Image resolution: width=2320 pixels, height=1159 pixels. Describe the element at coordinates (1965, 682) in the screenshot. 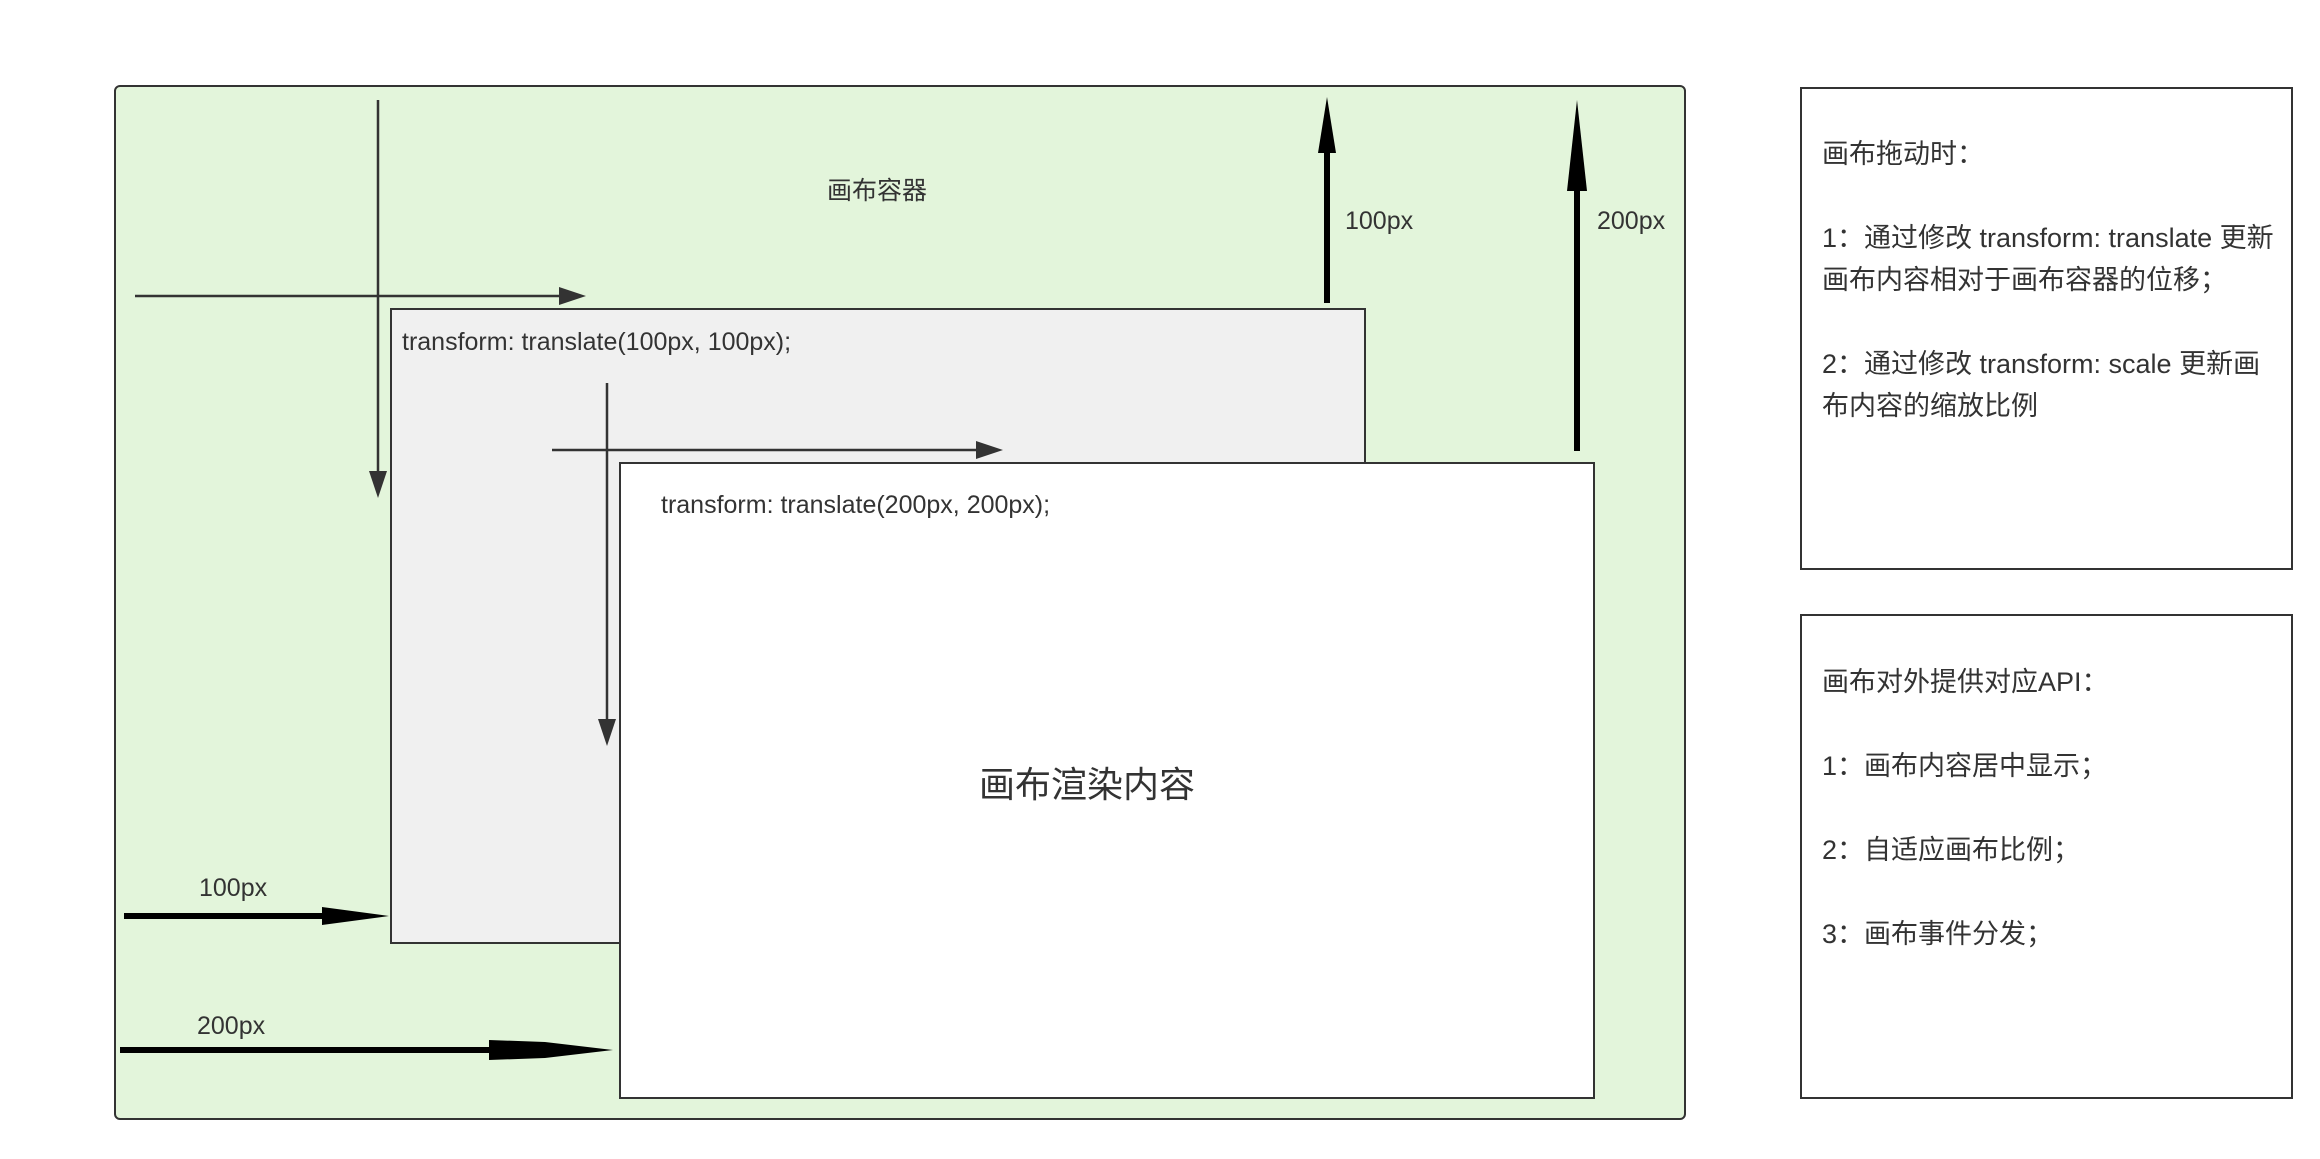

I see `api-notes-title: 画布对外提供对应API：` at that location.